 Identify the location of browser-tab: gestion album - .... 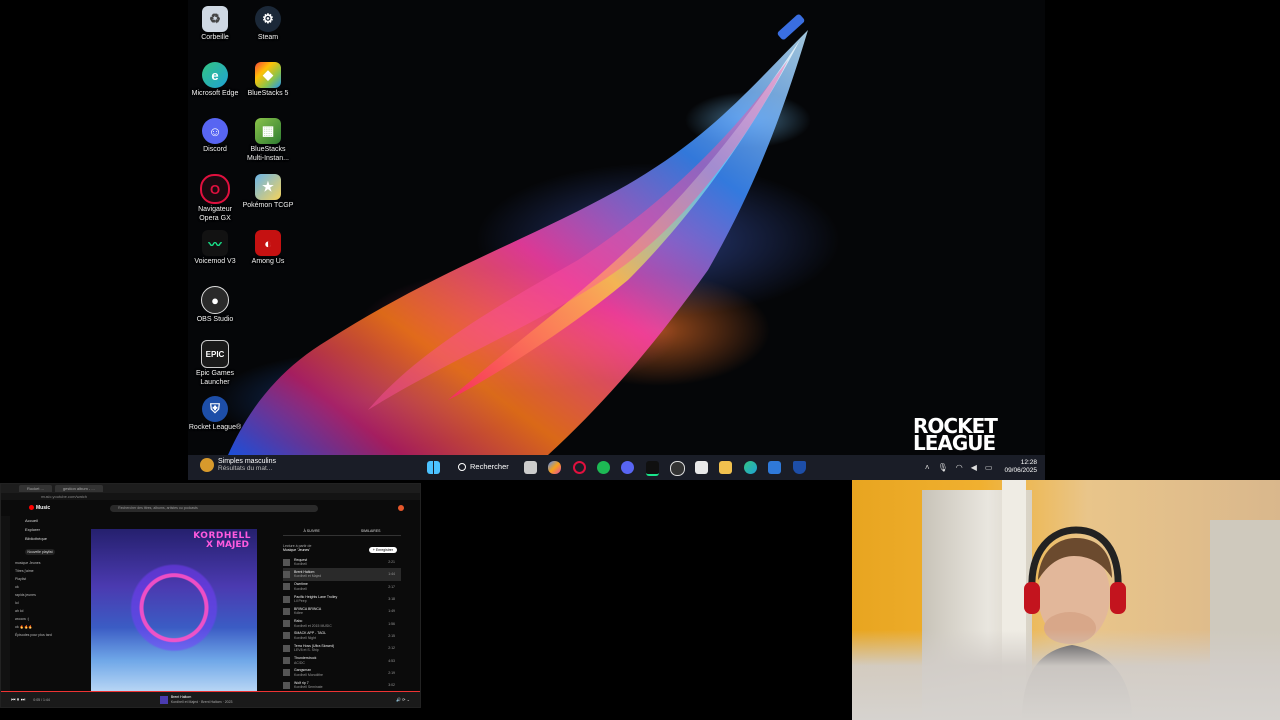
(78, 488).